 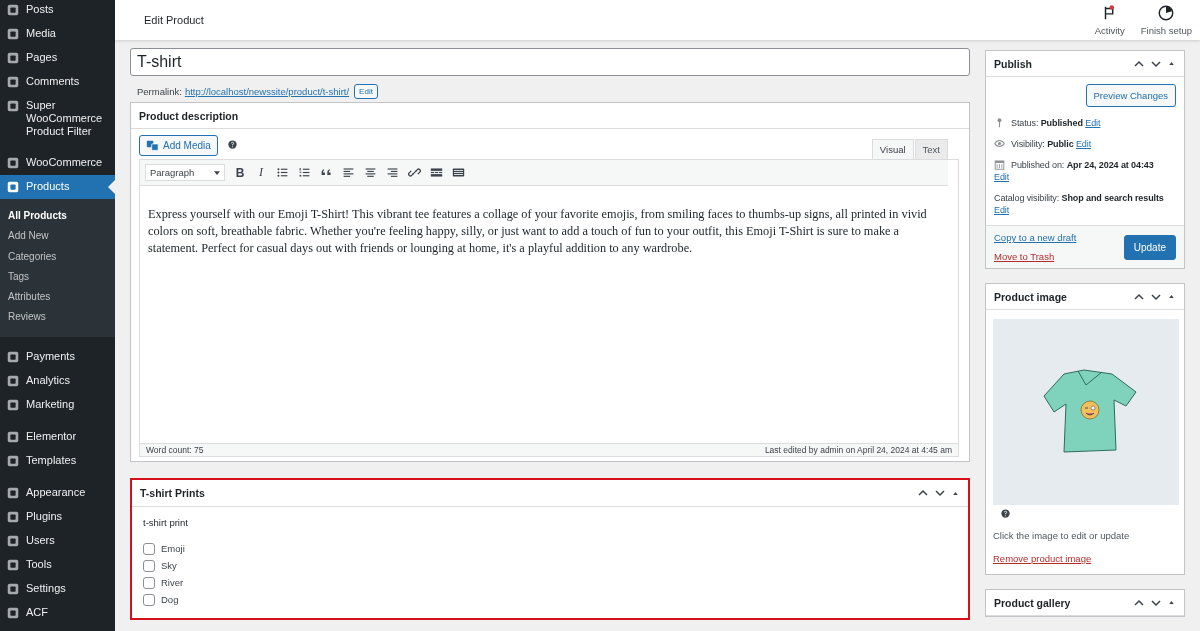 What do you see at coordinates (267, 91) in the screenshot?
I see `permalink-link: http://localhost/newssite/product/t-shirt/` at bounding box center [267, 91].